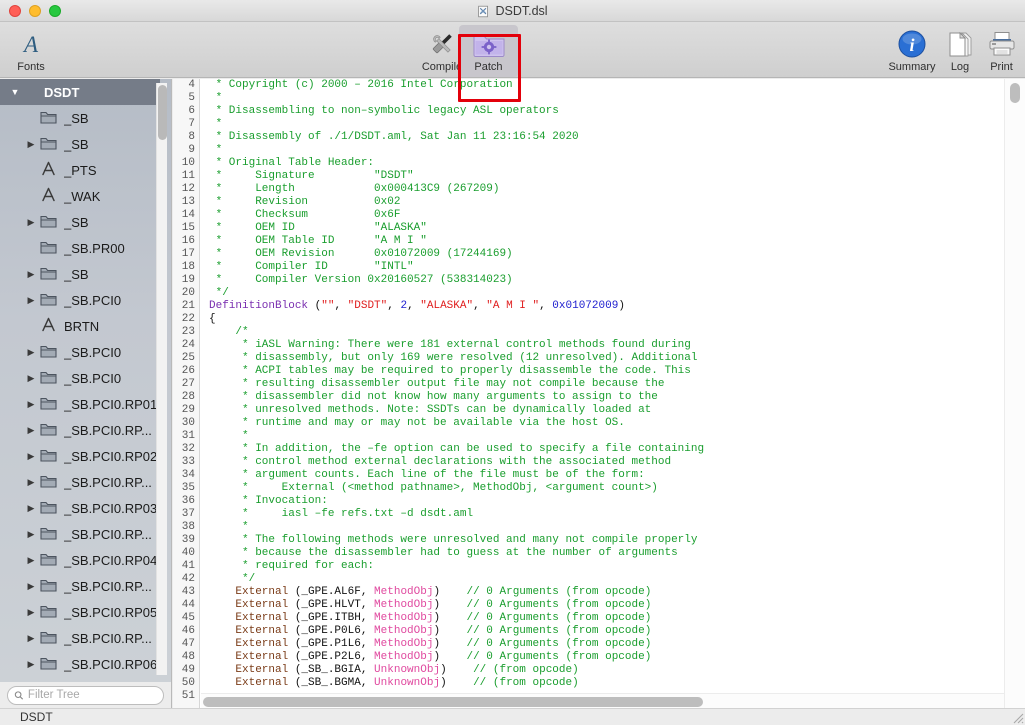 Image resolution: width=1025 pixels, height=725 pixels. I want to click on code-line: * iasl –fe refs.txt –d dsdt.aml, so click(452, 514).